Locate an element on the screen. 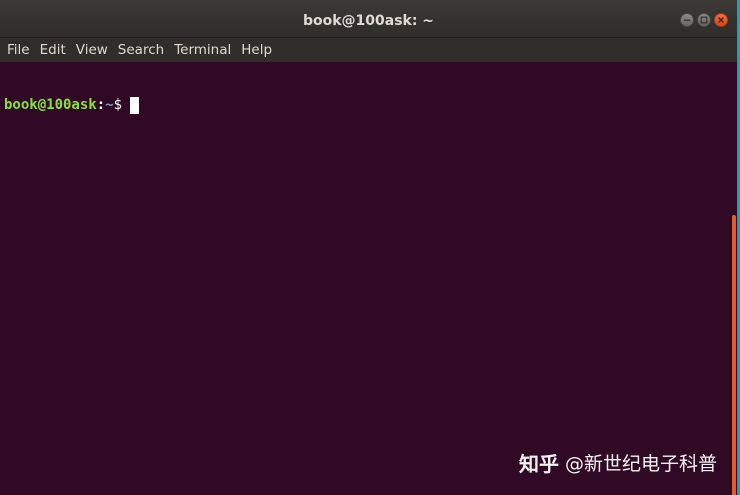 This screenshot has width=740, height=495. close-icon is located at coordinates (721, 20).